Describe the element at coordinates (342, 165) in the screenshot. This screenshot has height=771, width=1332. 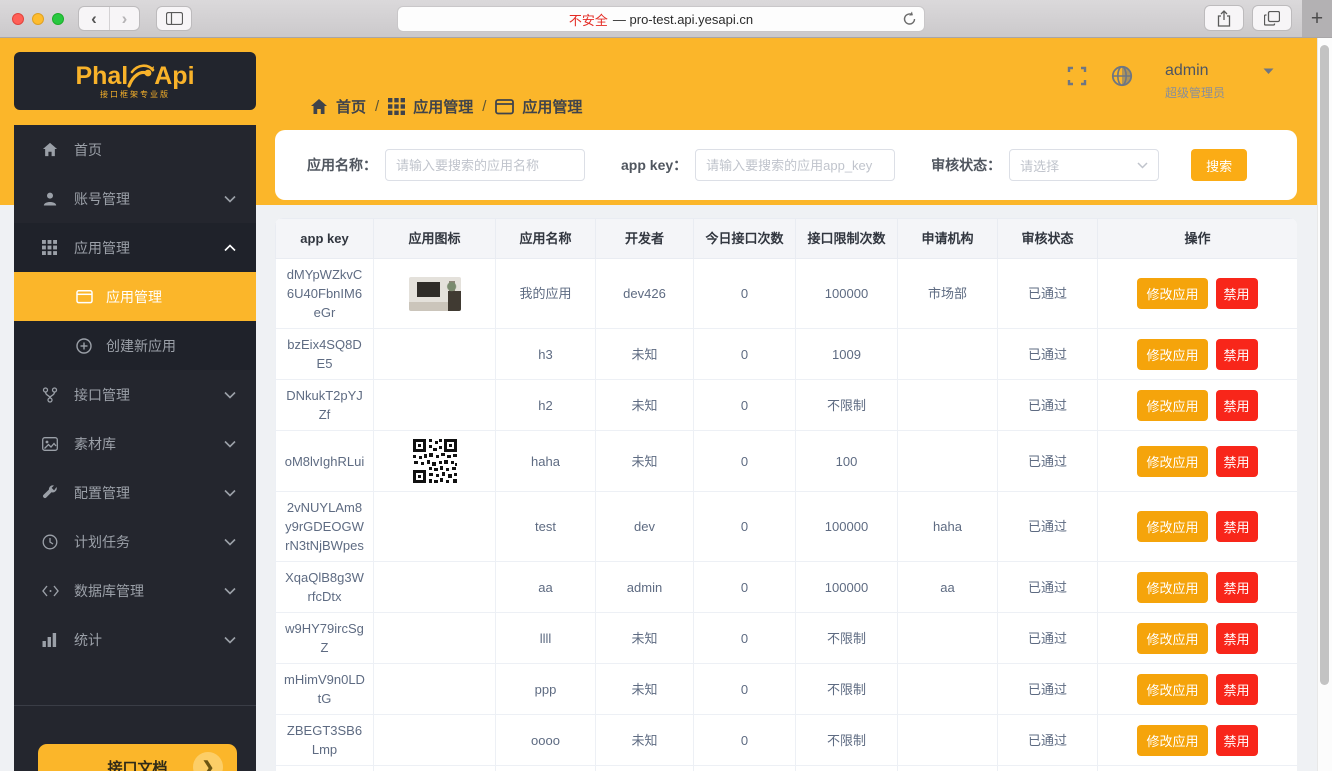
I see `app-name-label: 应用名称：` at that location.